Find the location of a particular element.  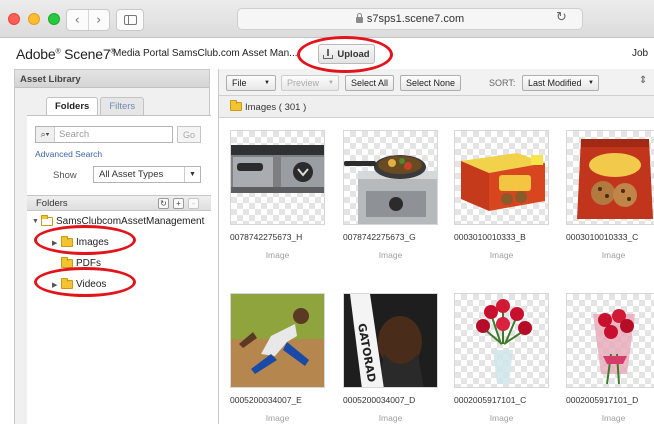

grill-pan-image is located at coordinates (390, 177).